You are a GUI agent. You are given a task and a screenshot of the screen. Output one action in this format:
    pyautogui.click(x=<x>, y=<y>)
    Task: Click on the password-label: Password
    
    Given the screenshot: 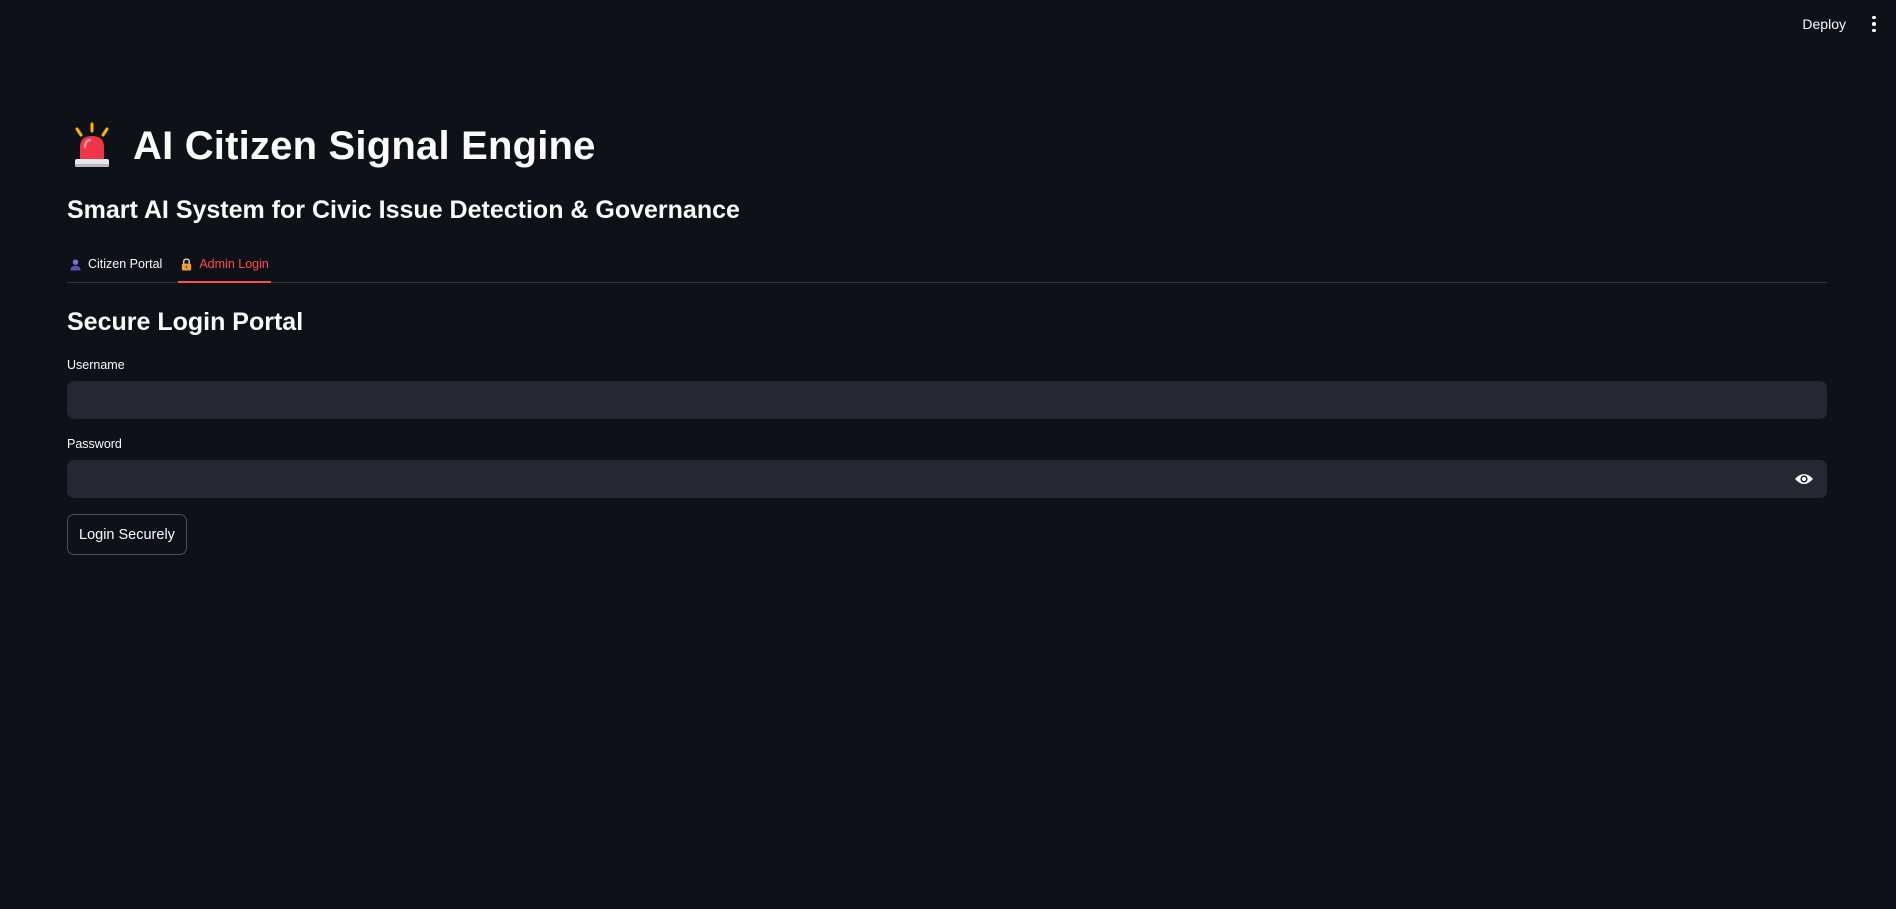 What is the action you would take?
    pyautogui.click(x=94, y=444)
    